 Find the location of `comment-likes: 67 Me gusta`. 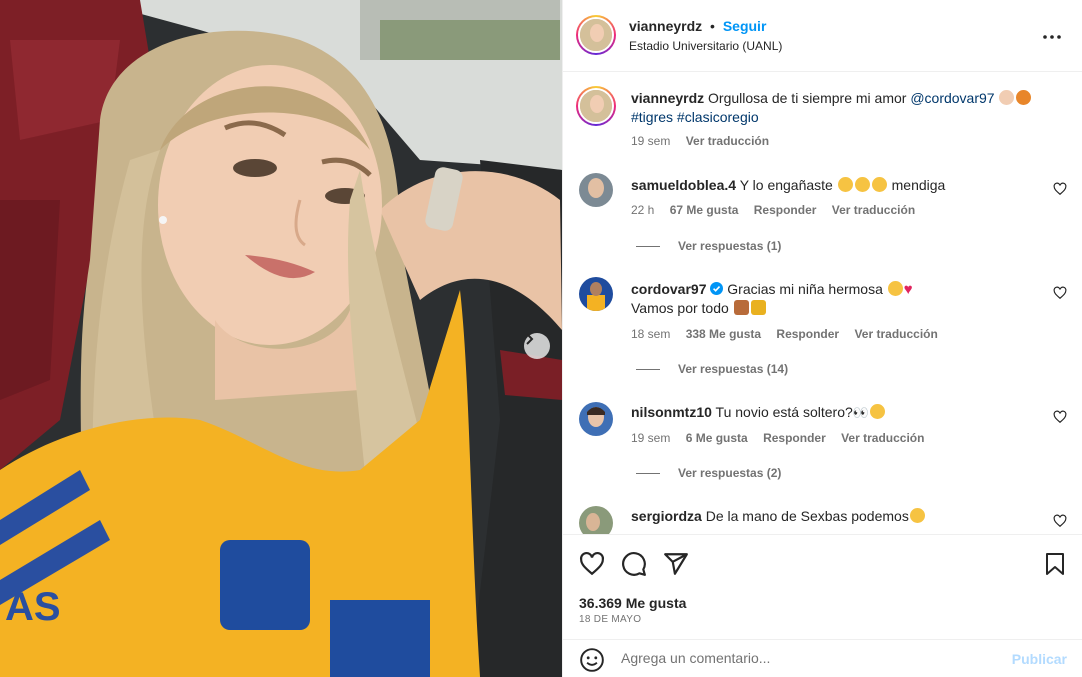

comment-likes: 67 Me gusta is located at coordinates (704, 210).